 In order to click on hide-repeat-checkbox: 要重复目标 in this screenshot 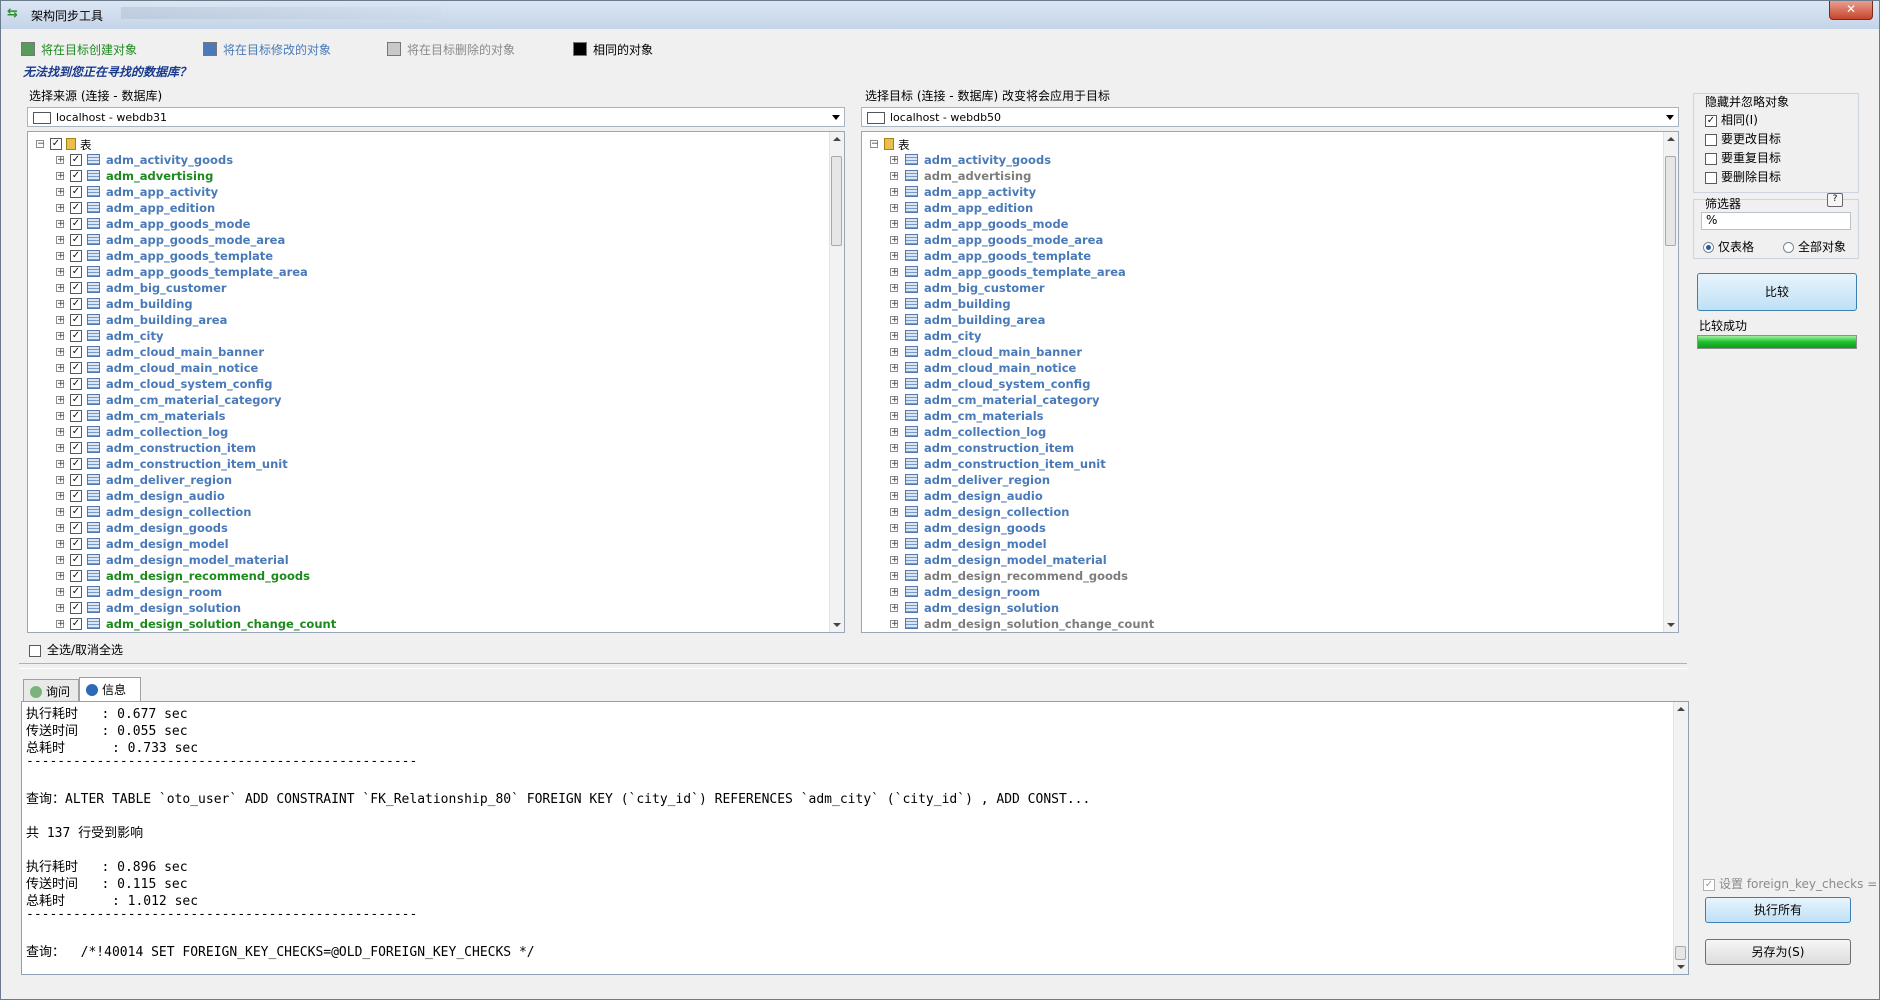, I will do `click(1743, 157)`.